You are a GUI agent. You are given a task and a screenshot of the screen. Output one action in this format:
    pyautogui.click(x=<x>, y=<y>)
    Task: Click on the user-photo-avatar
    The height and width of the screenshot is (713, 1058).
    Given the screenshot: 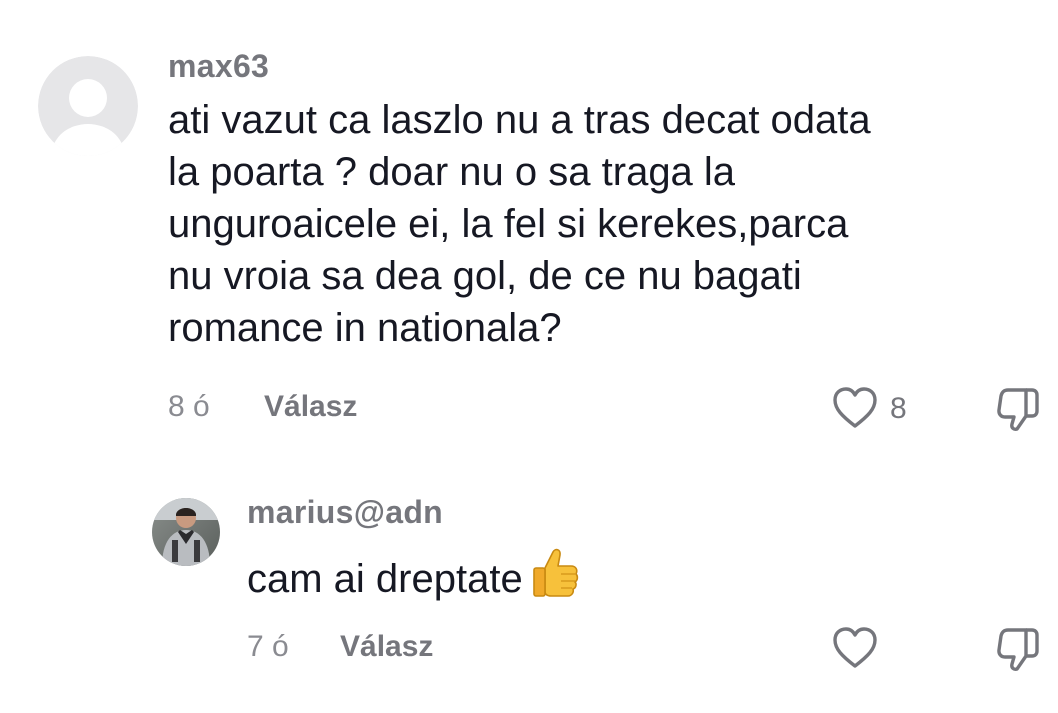 What is the action you would take?
    pyautogui.click(x=186, y=532)
    